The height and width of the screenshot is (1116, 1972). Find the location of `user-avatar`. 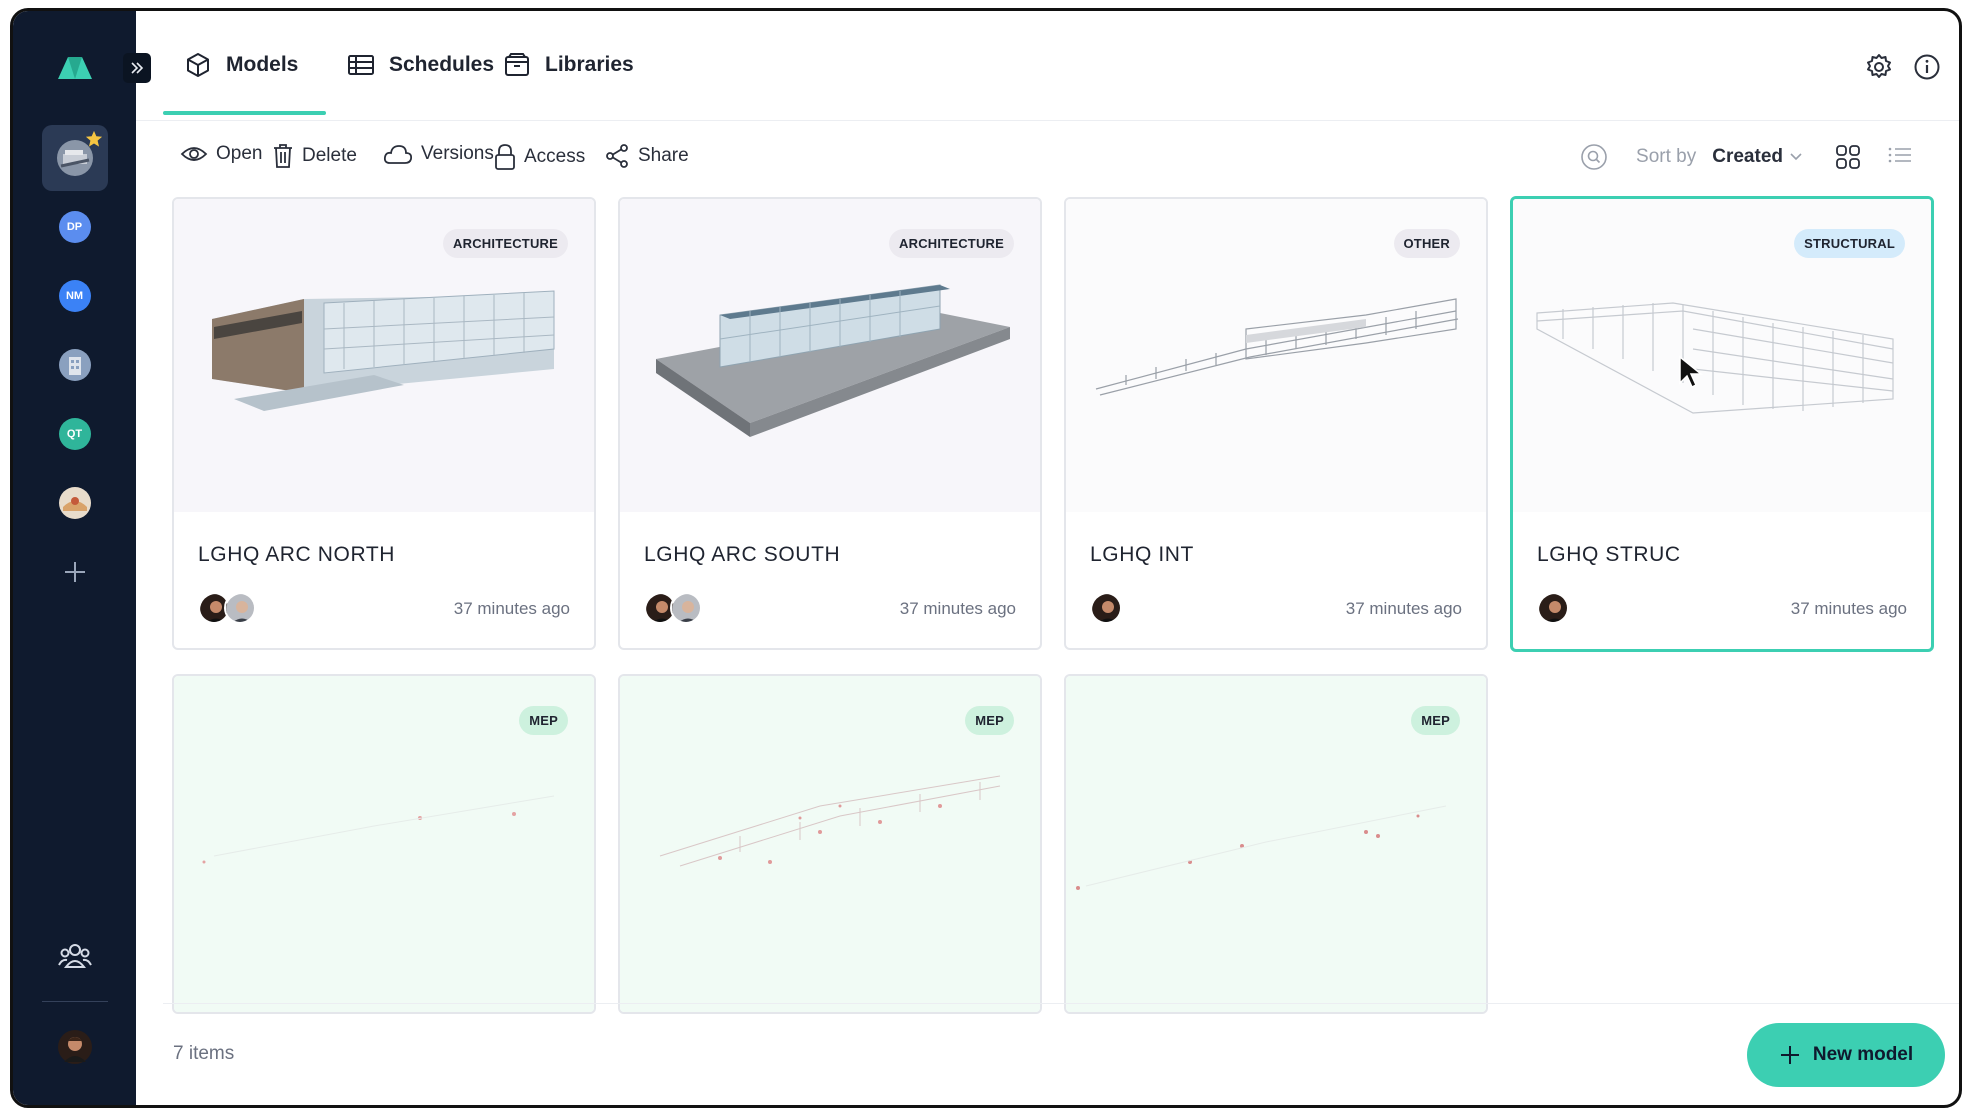

user-avatar is located at coordinates (74, 1049).